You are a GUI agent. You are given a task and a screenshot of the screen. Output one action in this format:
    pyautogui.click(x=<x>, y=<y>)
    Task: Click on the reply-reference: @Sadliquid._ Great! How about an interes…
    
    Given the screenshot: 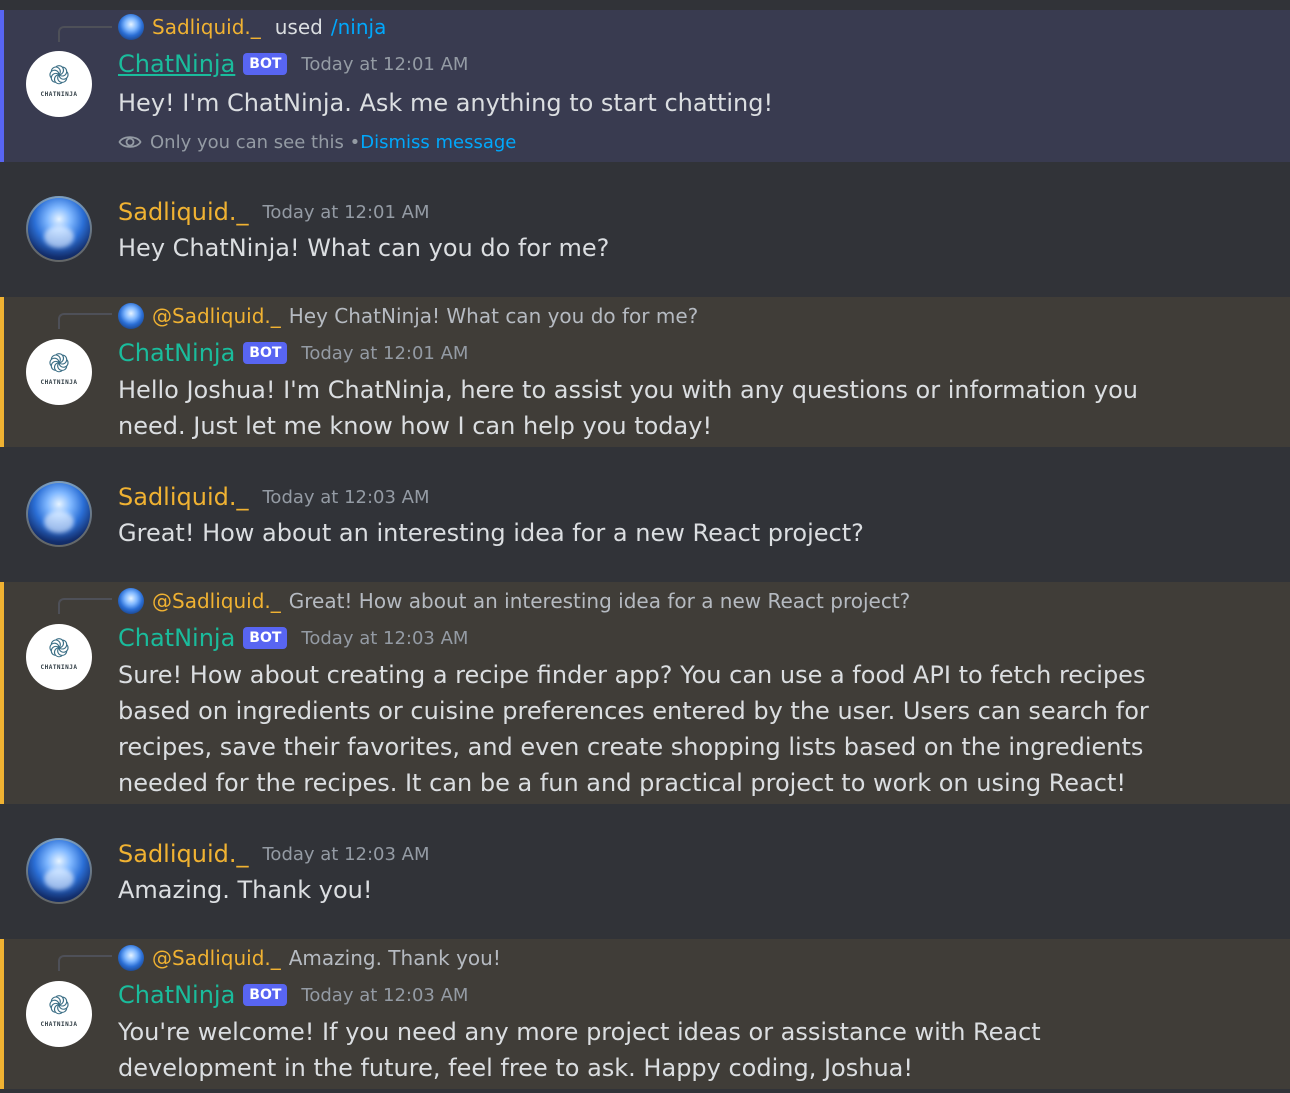 What is the action you would take?
    pyautogui.click(x=514, y=601)
    